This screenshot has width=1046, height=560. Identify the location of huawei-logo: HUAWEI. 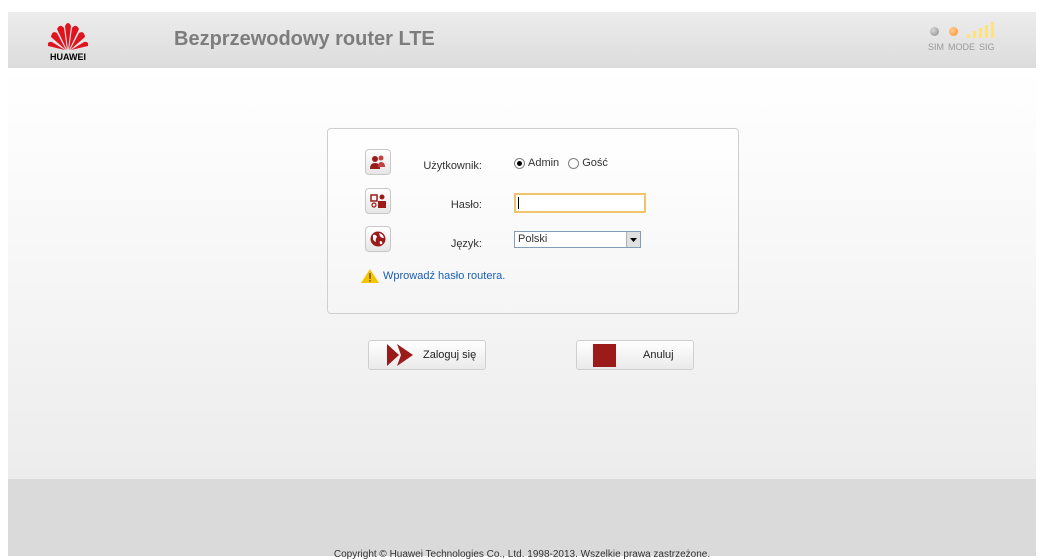
(68, 42).